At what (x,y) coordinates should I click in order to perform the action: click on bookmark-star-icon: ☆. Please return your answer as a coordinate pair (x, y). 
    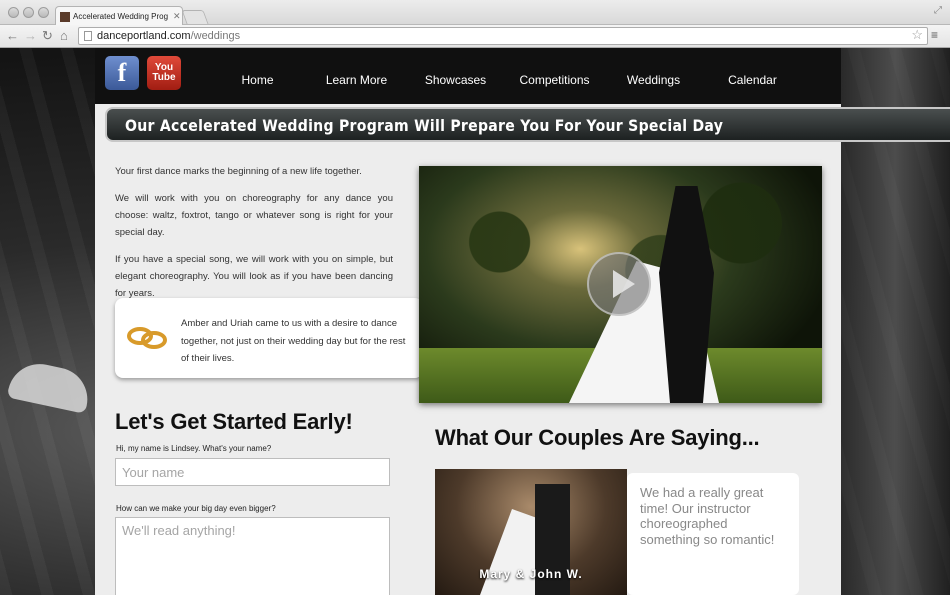
    Looking at the image, I should click on (917, 35).